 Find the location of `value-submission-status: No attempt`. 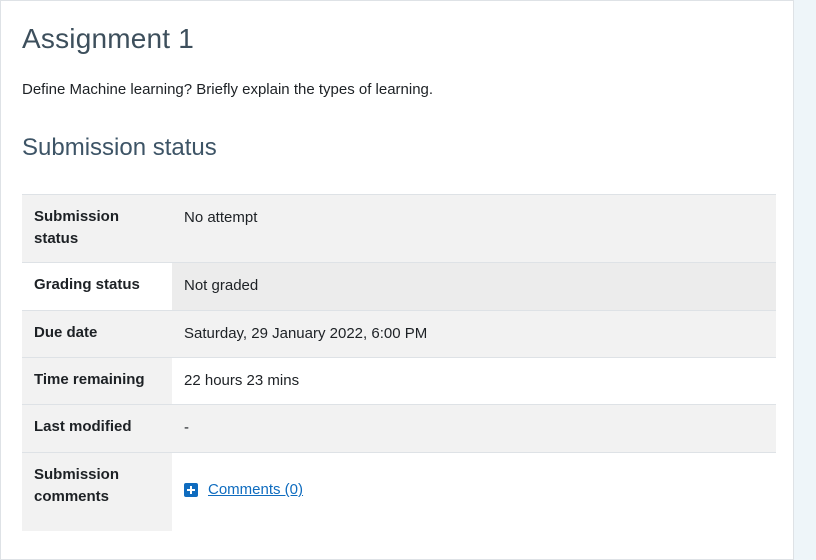

value-submission-status: No attempt is located at coordinates (474, 228).